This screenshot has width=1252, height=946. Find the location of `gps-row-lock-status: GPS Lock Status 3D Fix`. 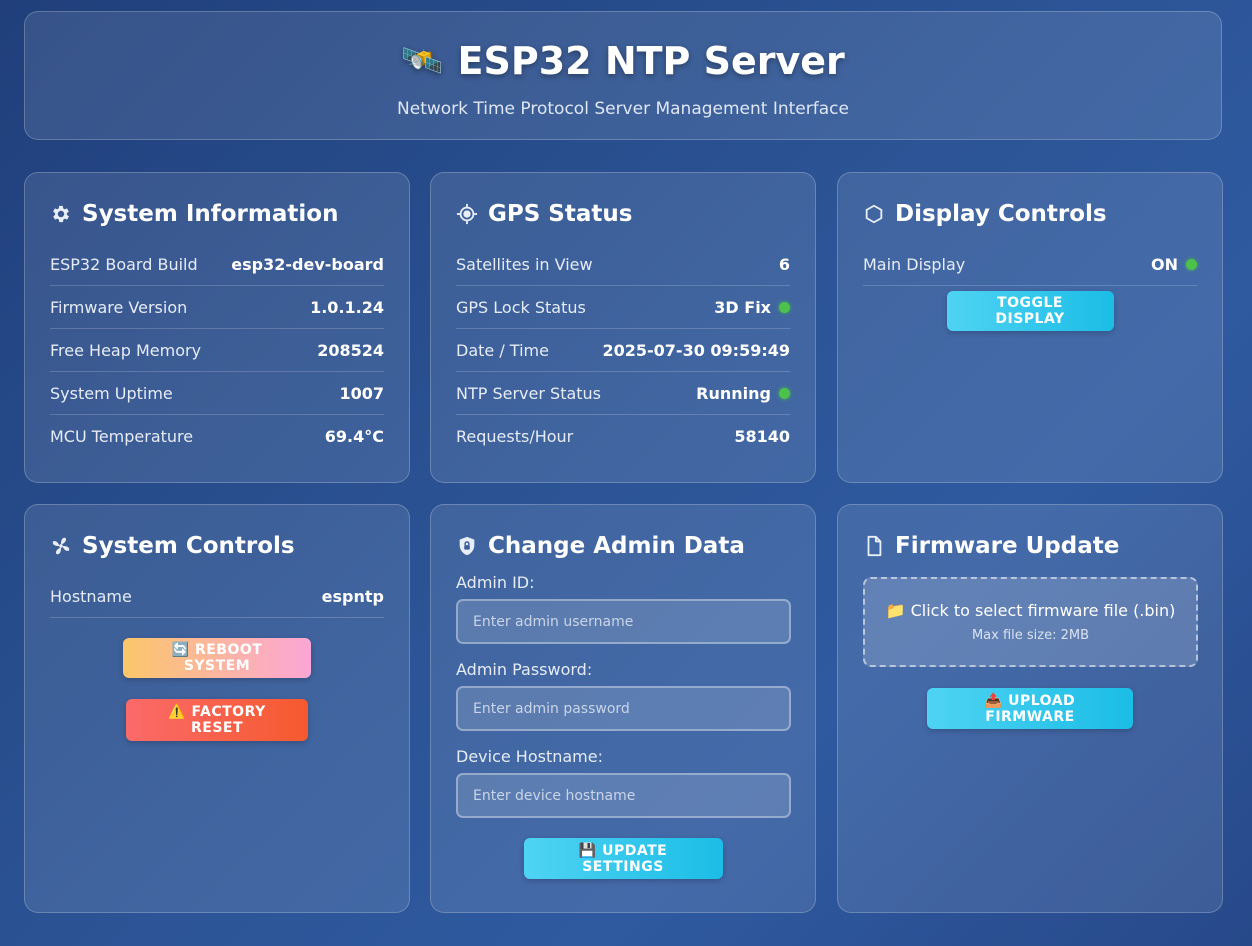

gps-row-lock-status: GPS Lock Status 3D Fix is located at coordinates (623, 307).